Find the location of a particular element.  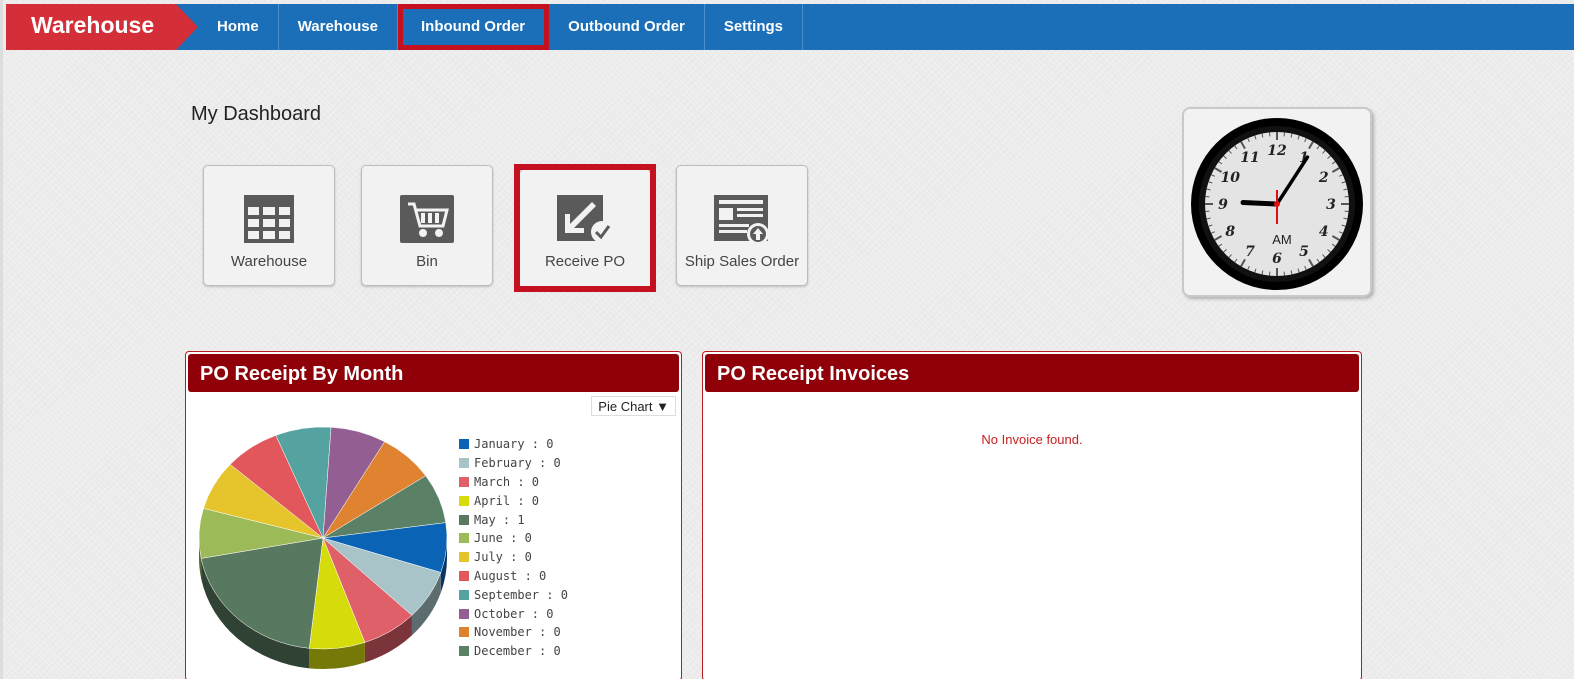

legend-item-june: June : 0 is located at coordinates (513, 538).